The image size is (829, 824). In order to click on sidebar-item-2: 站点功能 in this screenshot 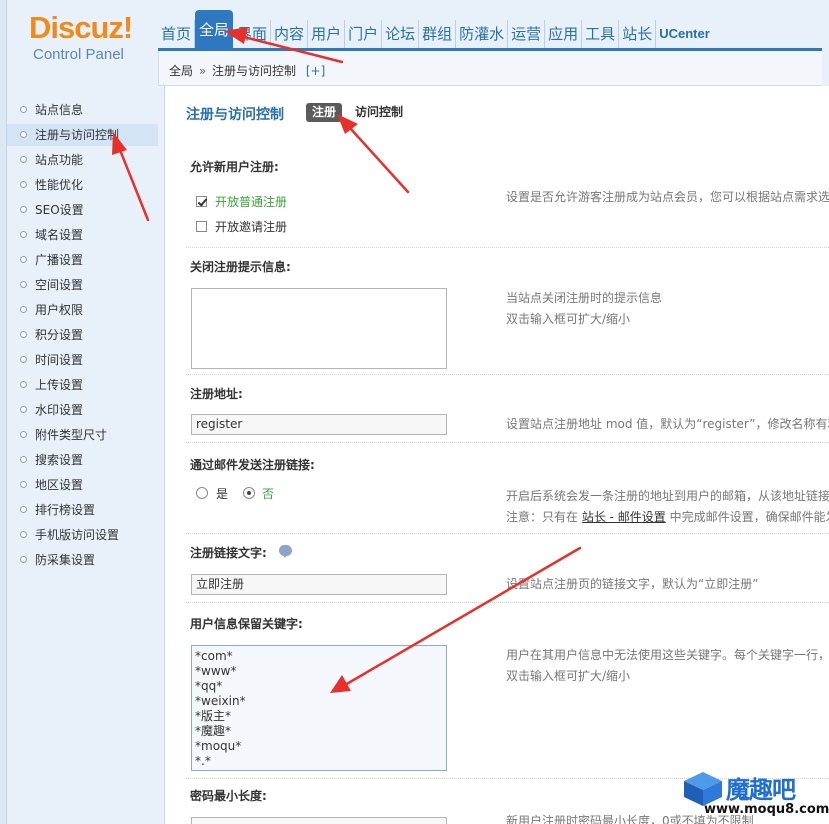, I will do `click(82, 160)`.